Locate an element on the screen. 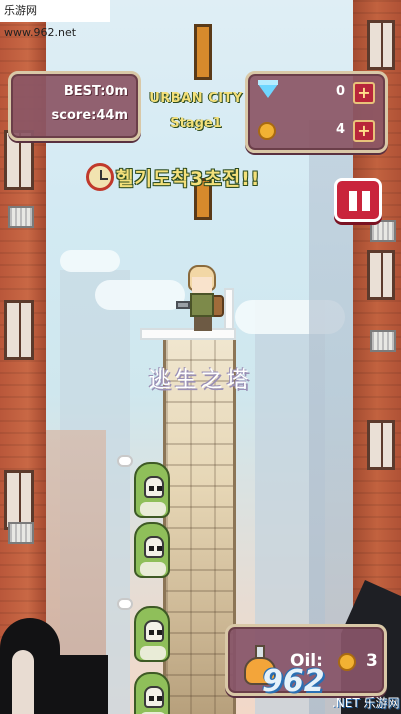  foreground-silhouette is located at coordinates (54, 657).